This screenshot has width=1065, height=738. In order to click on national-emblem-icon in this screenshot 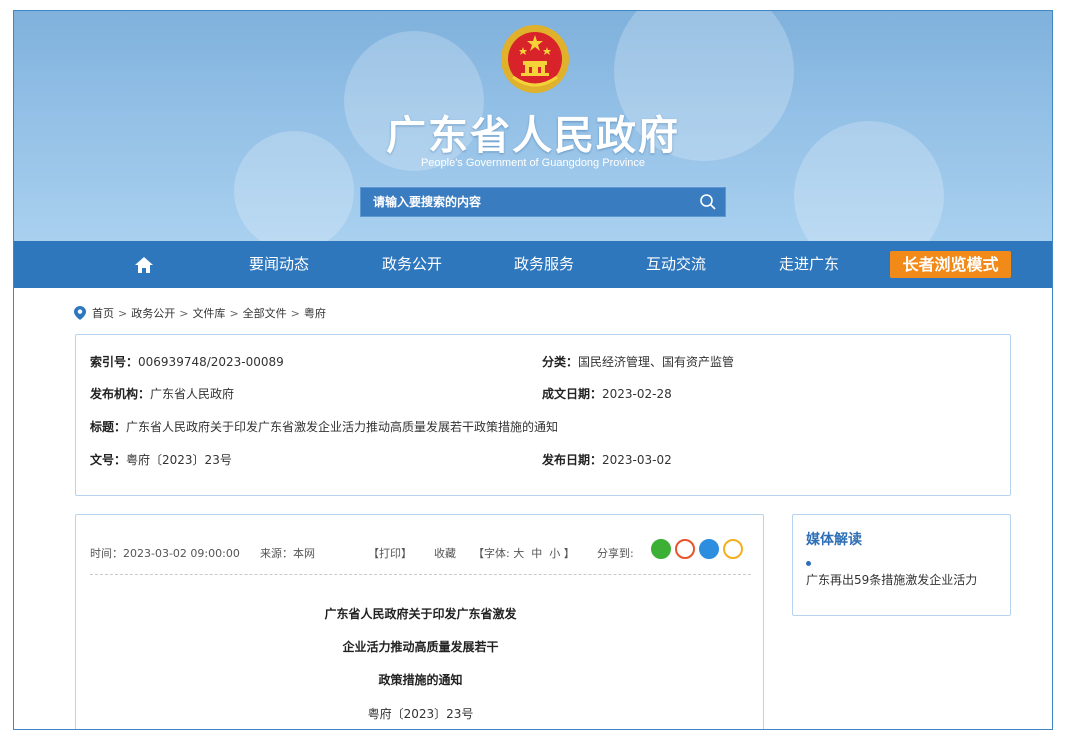, I will do `click(535, 59)`.